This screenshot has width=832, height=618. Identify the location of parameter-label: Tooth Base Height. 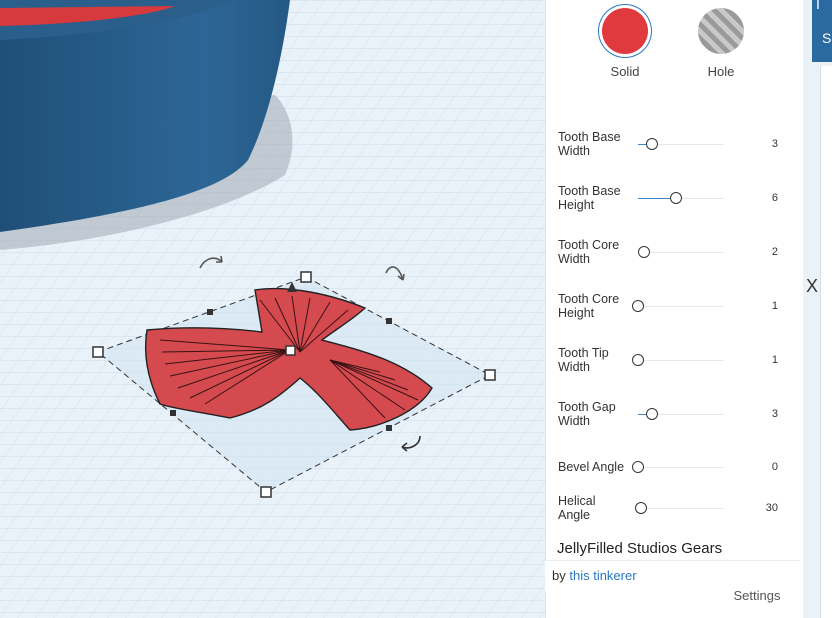
(589, 198).